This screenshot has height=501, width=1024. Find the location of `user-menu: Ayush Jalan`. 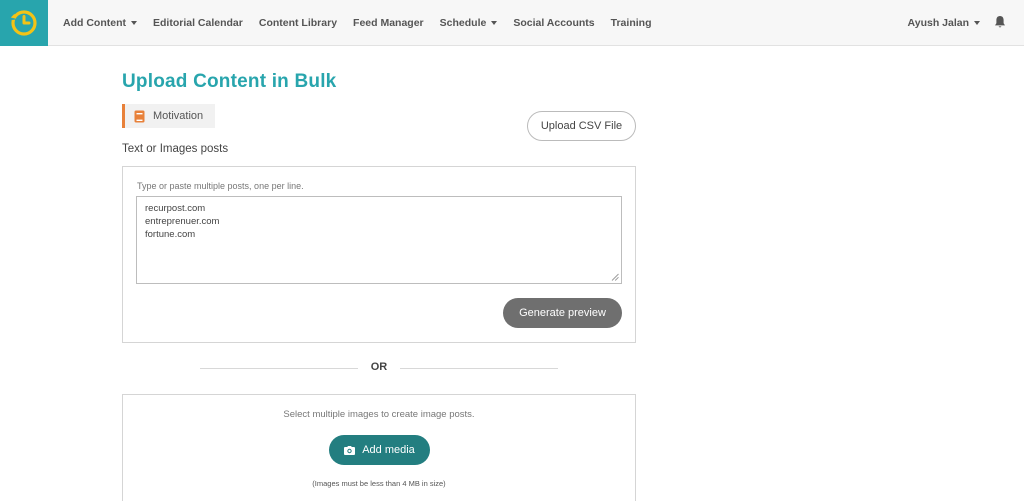

user-menu: Ayush Jalan is located at coordinates (944, 23).